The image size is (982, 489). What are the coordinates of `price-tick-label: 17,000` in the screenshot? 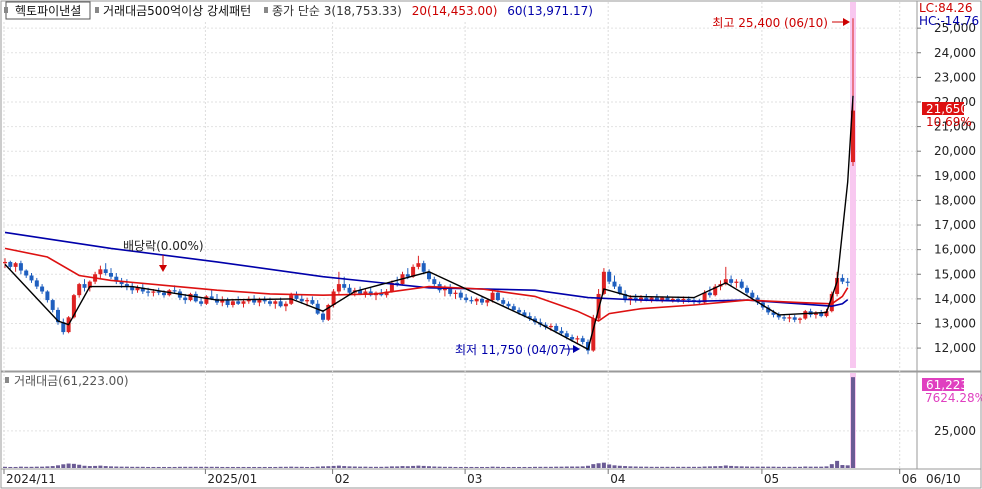 It's located at (955, 225).